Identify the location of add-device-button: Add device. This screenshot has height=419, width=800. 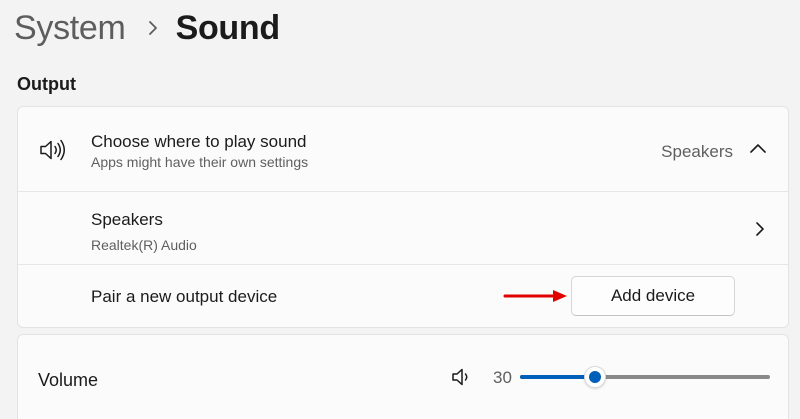
(653, 296).